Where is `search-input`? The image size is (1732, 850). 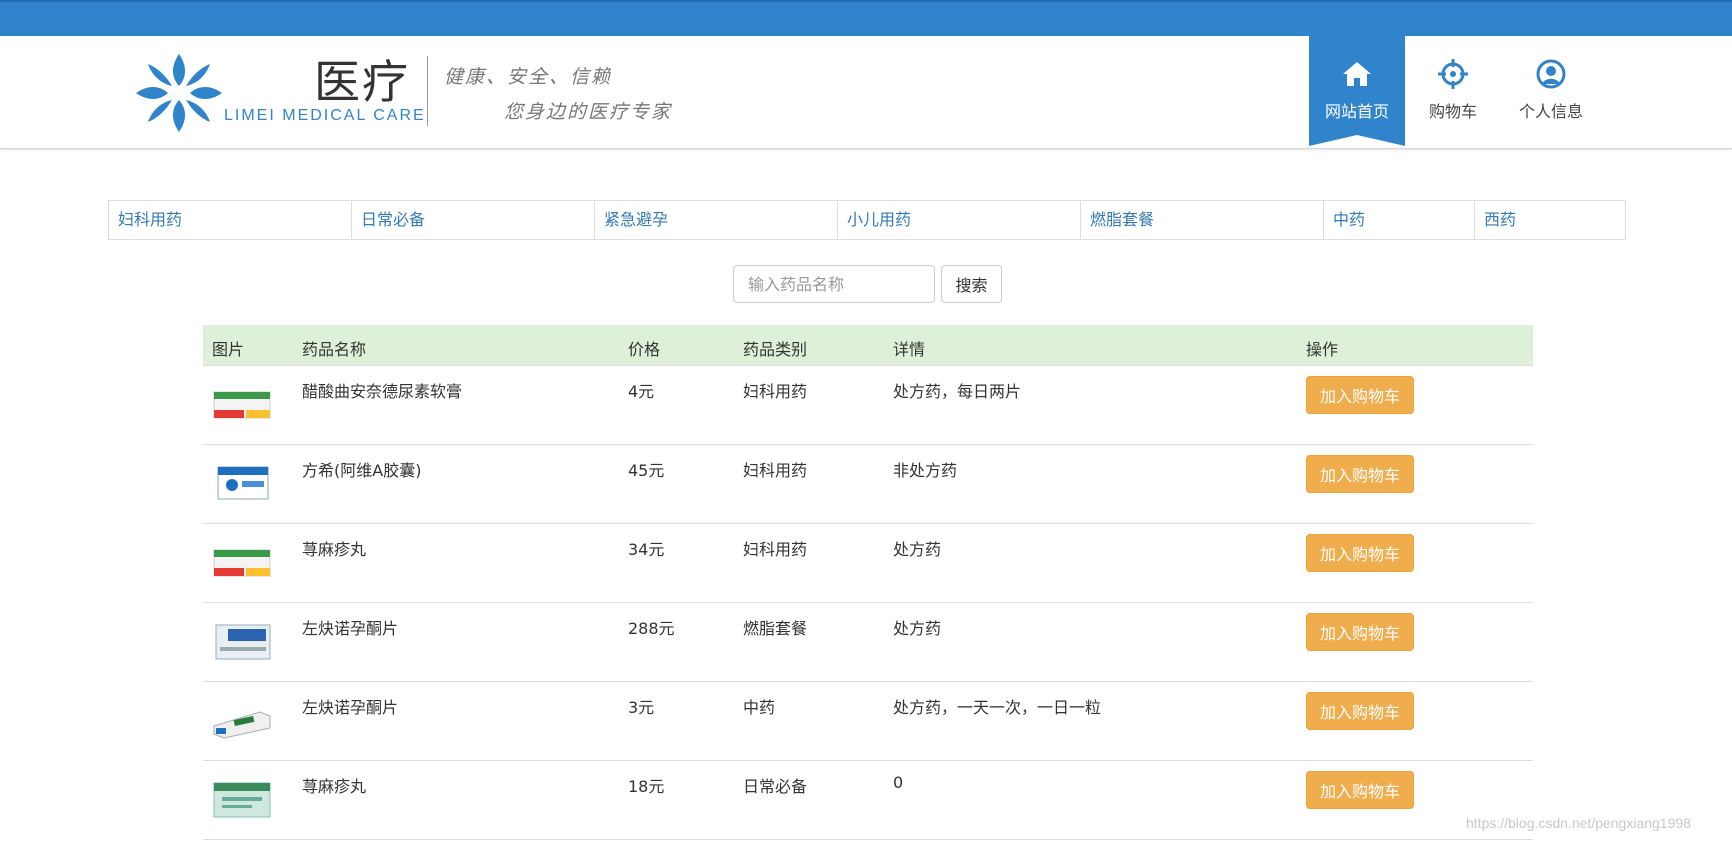
search-input is located at coordinates (834, 284).